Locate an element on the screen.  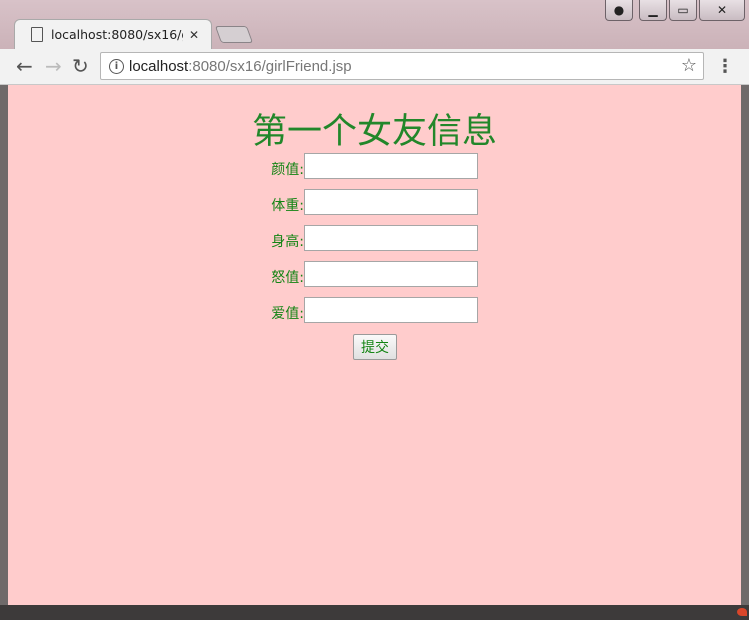
field-label: 体重: is located at coordinates (287, 206).